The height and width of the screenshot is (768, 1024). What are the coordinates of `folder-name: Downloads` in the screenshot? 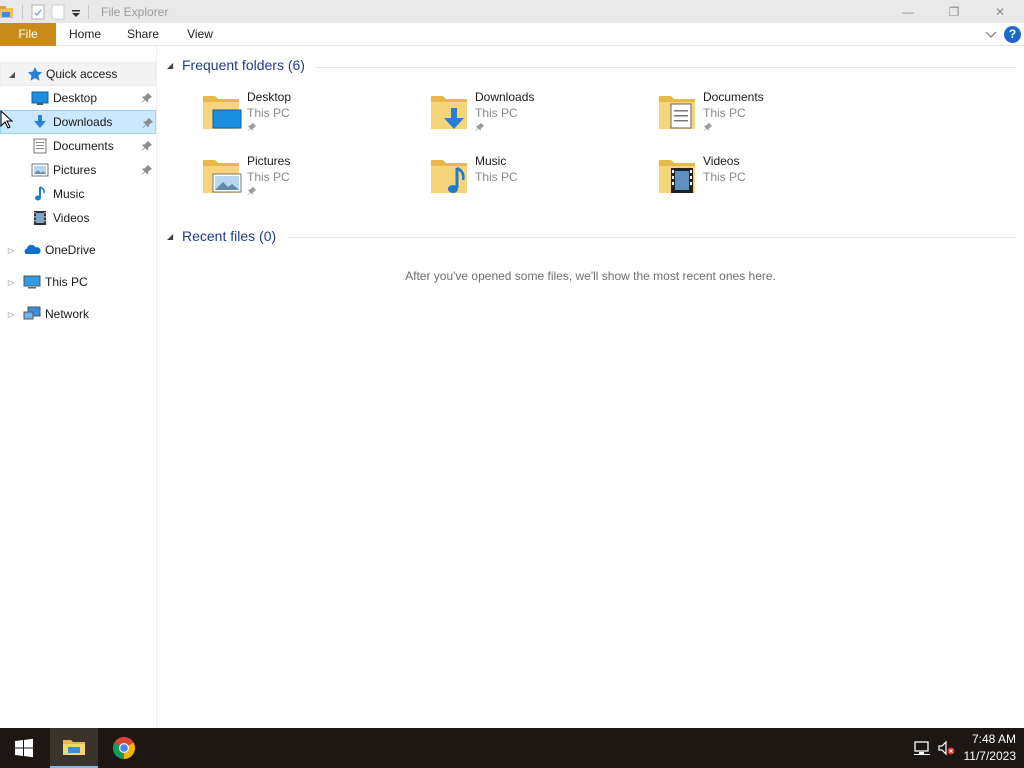 It's located at (505, 97).